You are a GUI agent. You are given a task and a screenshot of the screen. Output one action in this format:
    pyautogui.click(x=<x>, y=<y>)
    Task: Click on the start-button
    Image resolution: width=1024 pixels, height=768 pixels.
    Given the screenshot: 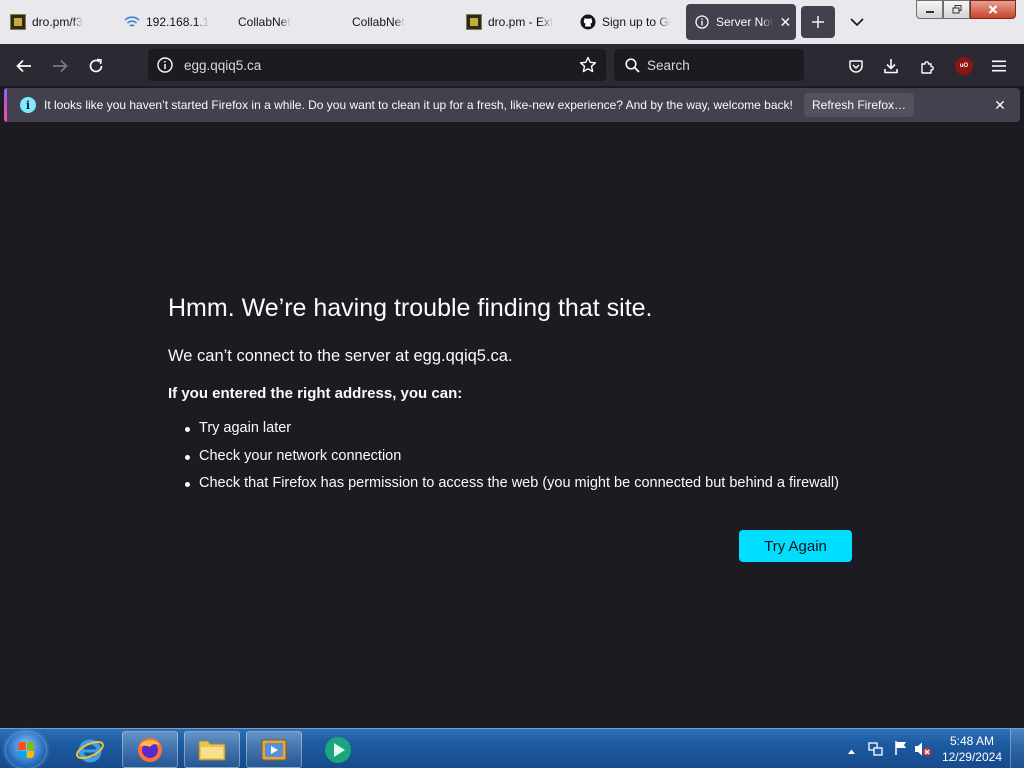 What is the action you would take?
    pyautogui.click(x=26, y=750)
    